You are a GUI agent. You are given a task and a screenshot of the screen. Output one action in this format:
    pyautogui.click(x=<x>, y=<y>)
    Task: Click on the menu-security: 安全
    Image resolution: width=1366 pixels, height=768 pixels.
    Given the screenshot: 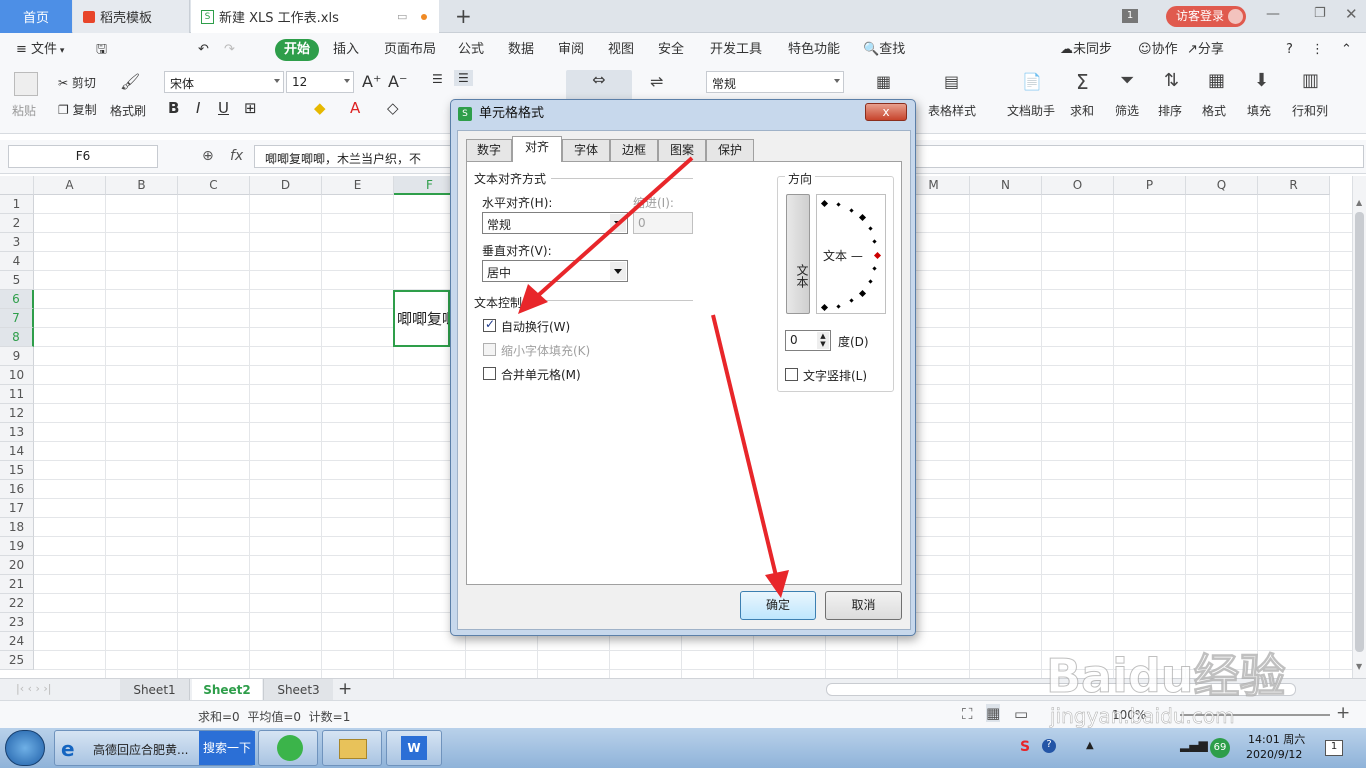 What is the action you would take?
    pyautogui.click(x=671, y=50)
    